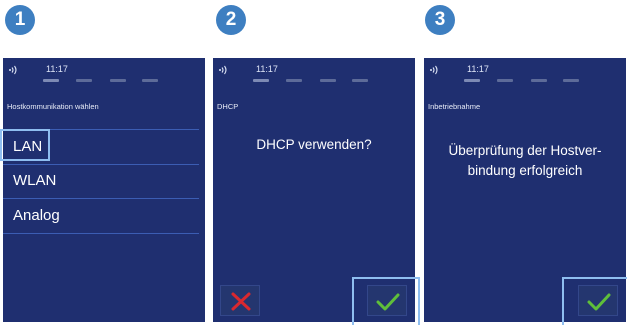 The image size is (627, 325). I want to click on screen-title: Hostkommunikation wählen, so click(53, 106).